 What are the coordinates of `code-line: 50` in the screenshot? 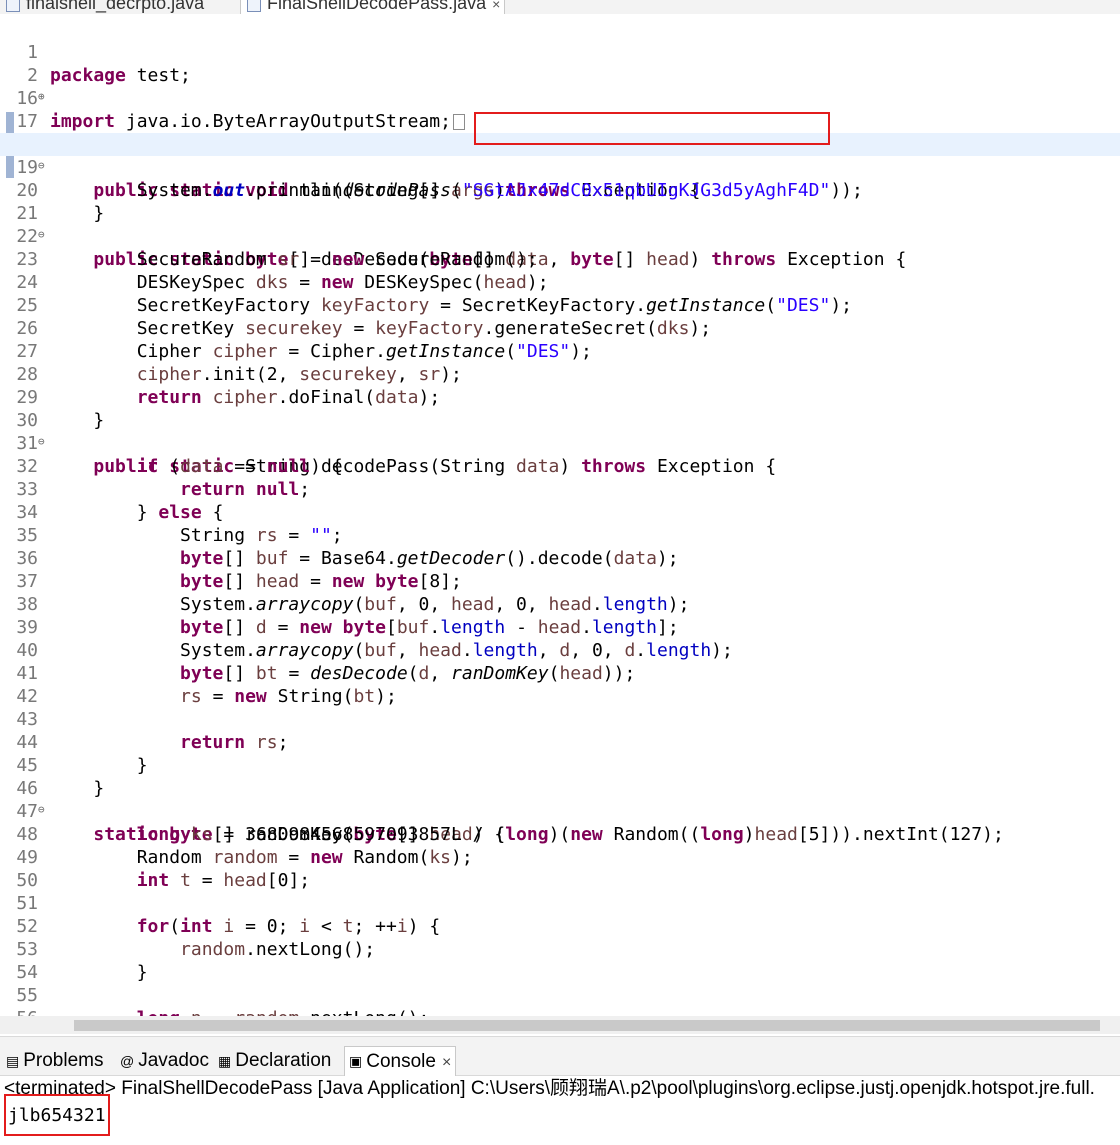 It's located at (560, 868).